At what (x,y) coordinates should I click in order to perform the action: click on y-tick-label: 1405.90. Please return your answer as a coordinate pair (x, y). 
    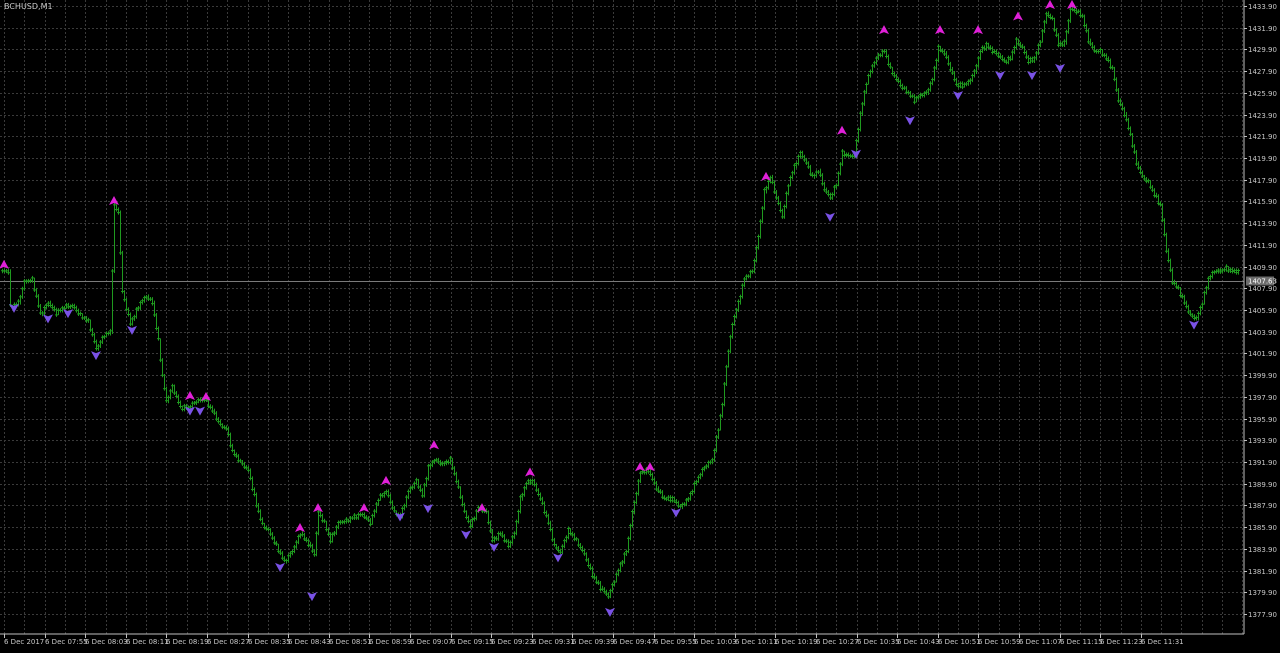
    Looking at the image, I should click on (1262, 311).